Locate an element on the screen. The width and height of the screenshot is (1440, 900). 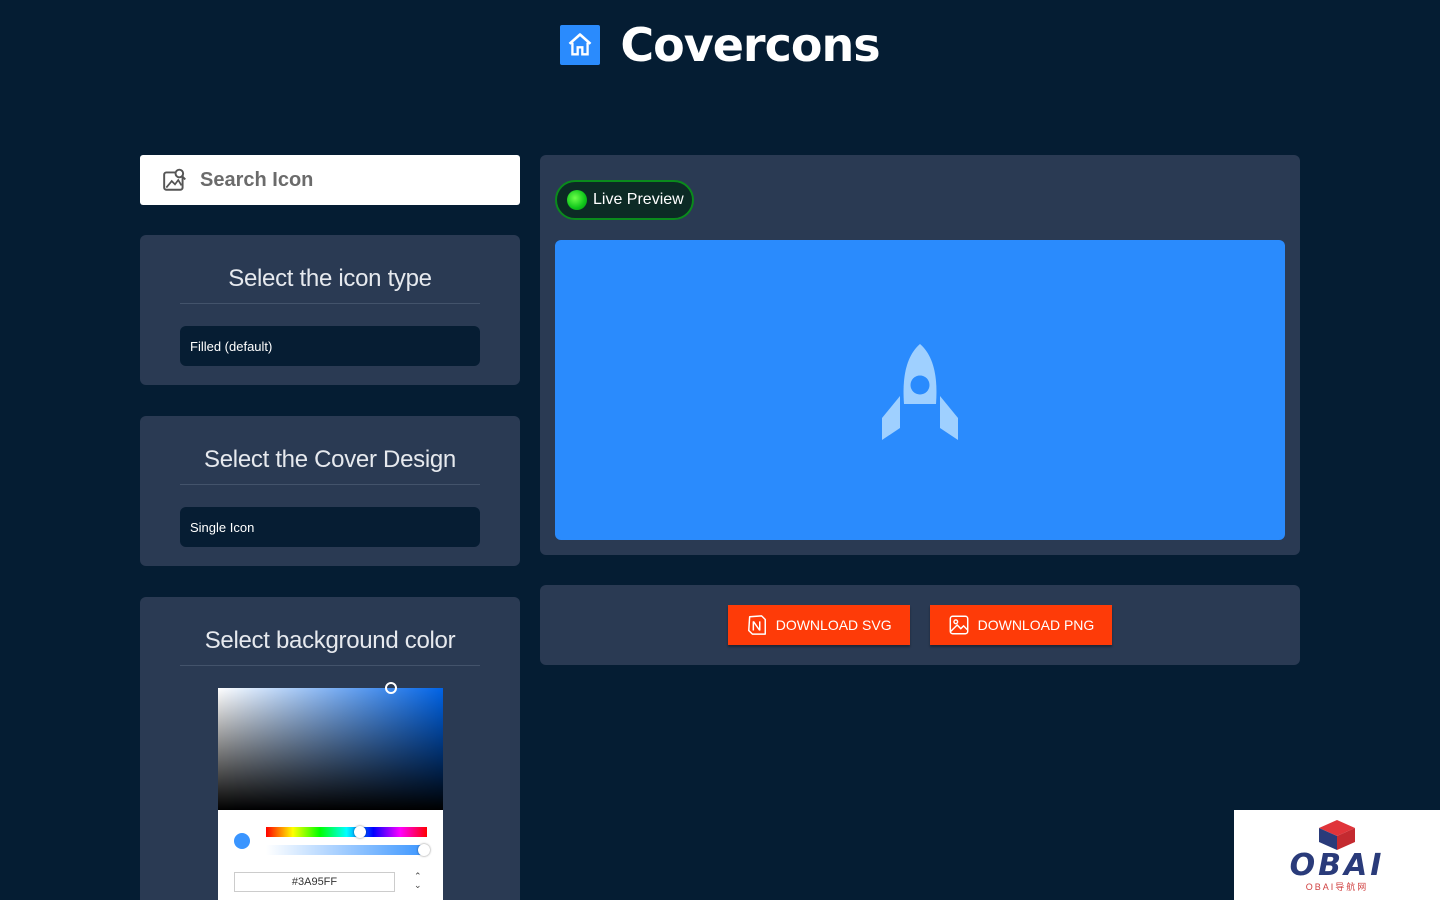
cover-design-title: Select the Cover Design is located at coordinates (330, 465).